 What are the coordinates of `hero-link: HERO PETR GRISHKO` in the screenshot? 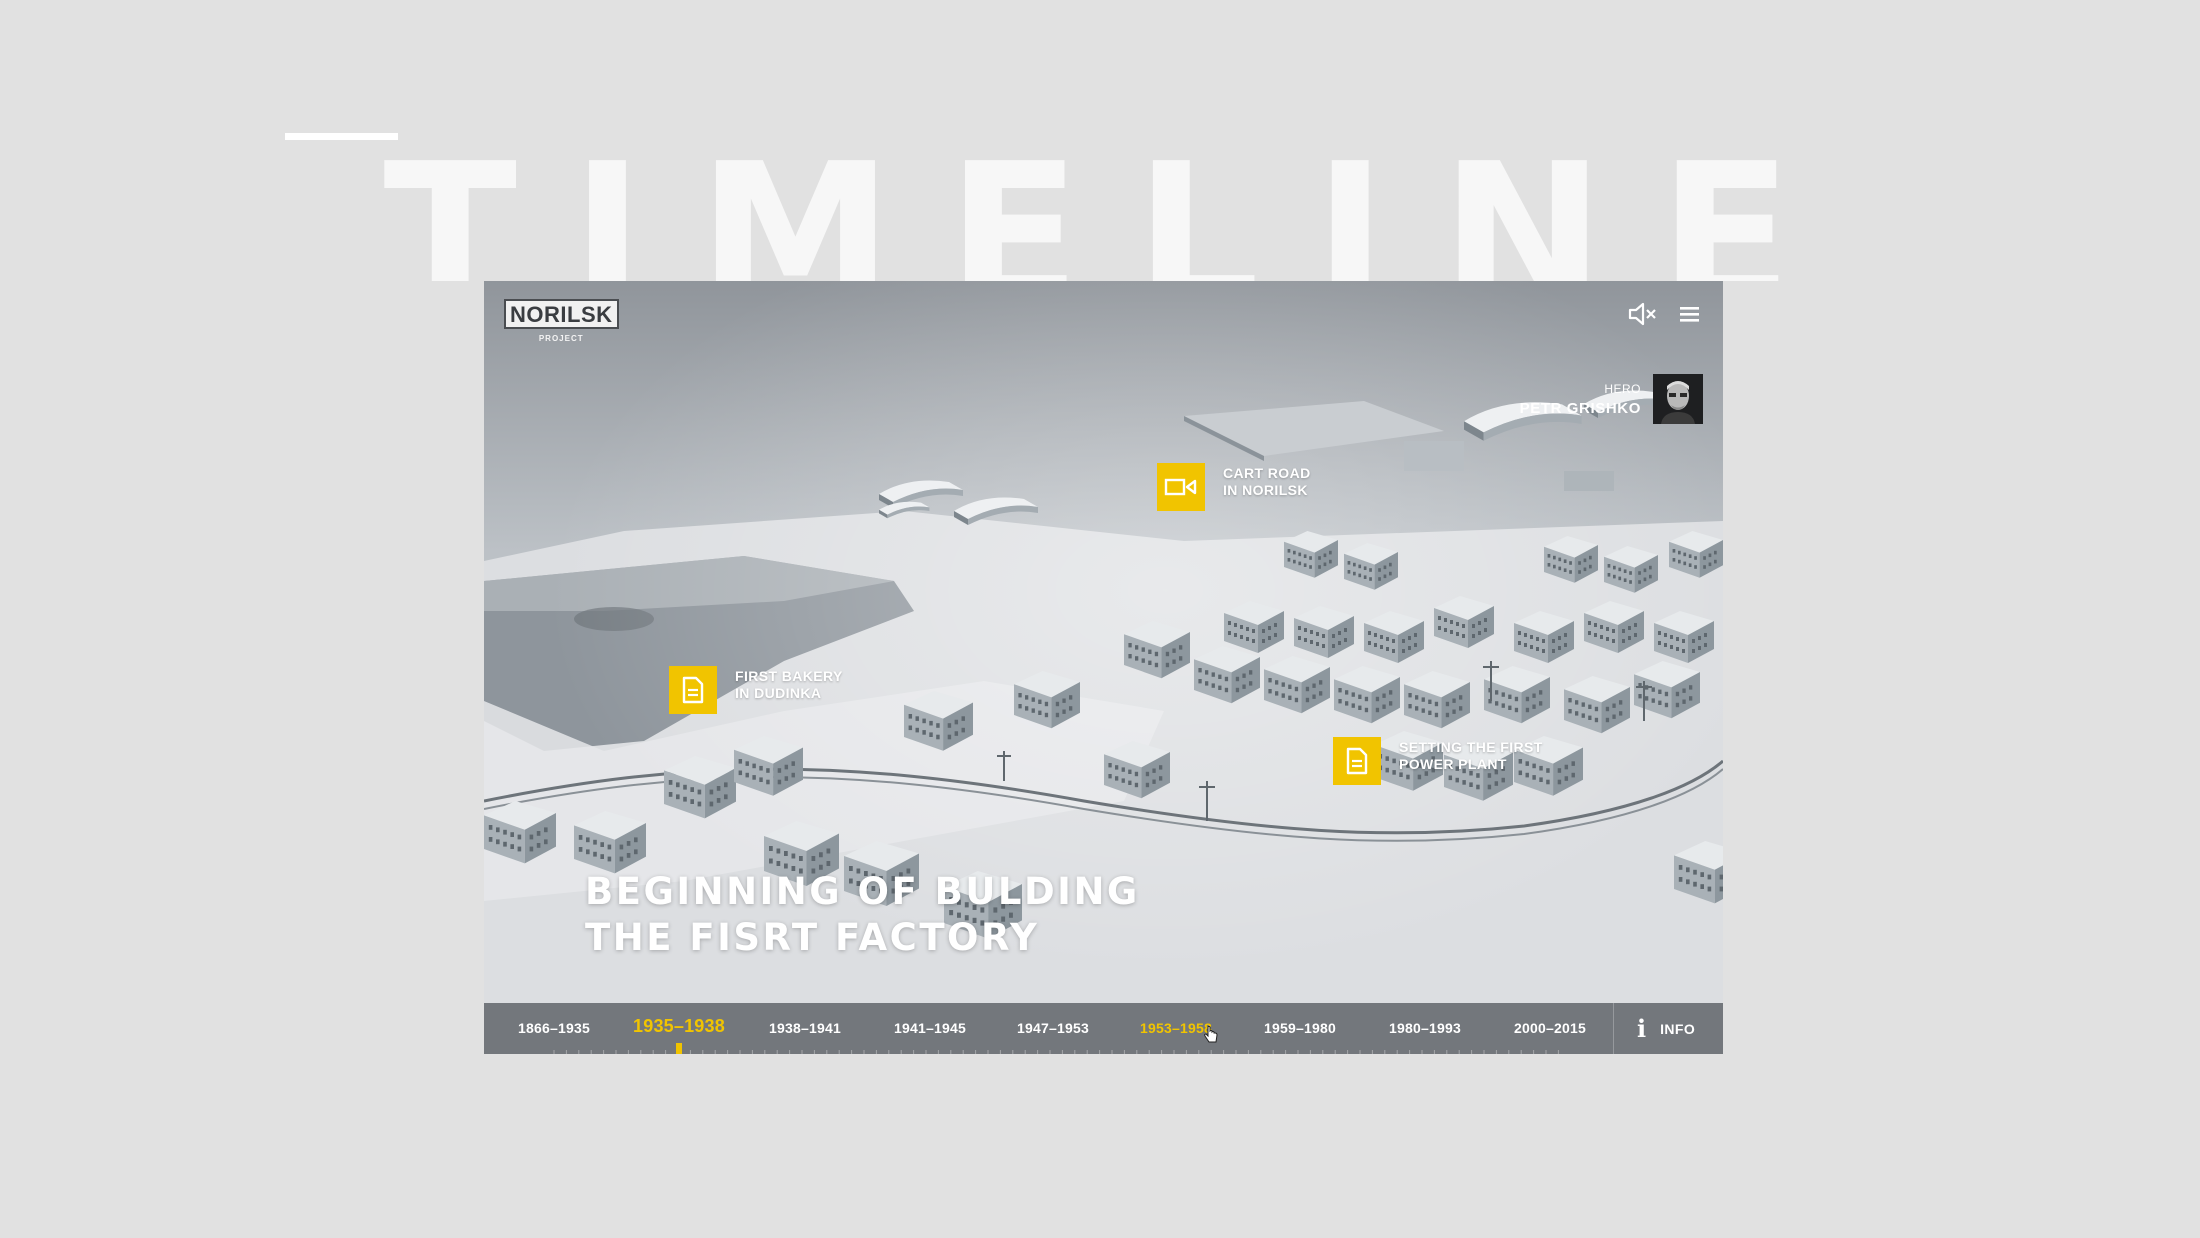 It's located at (1611, 399).